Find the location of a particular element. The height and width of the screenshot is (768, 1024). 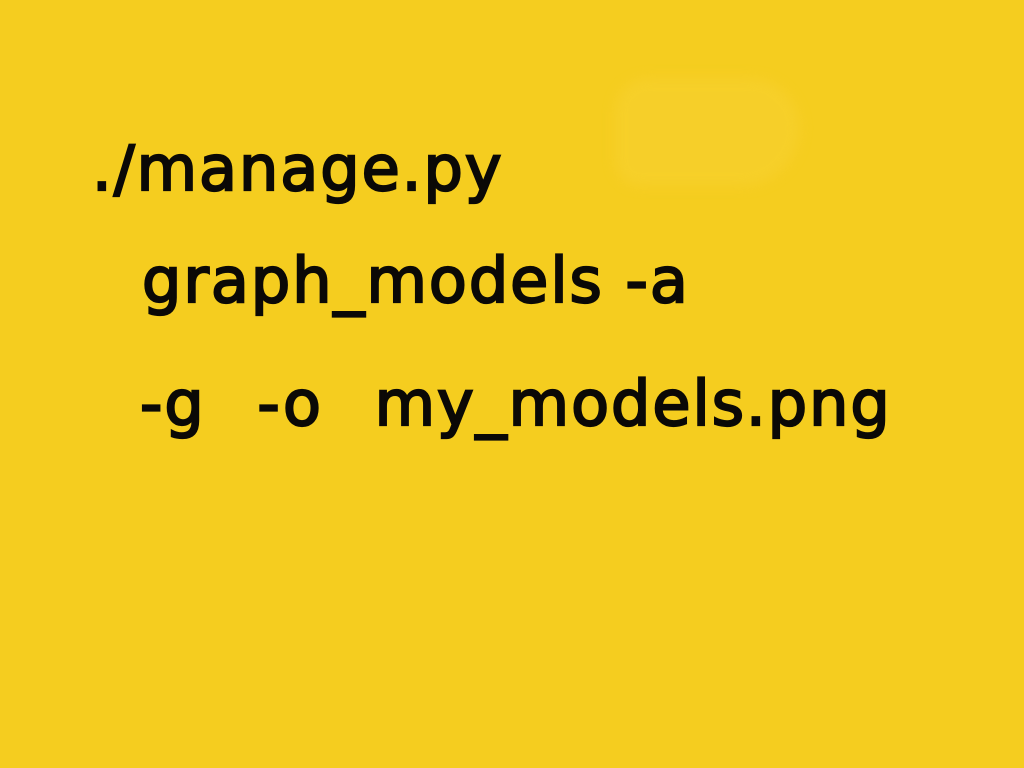

handwritten-line-output-flags: -g -o my_models.png is located at coordinates (515, 403).